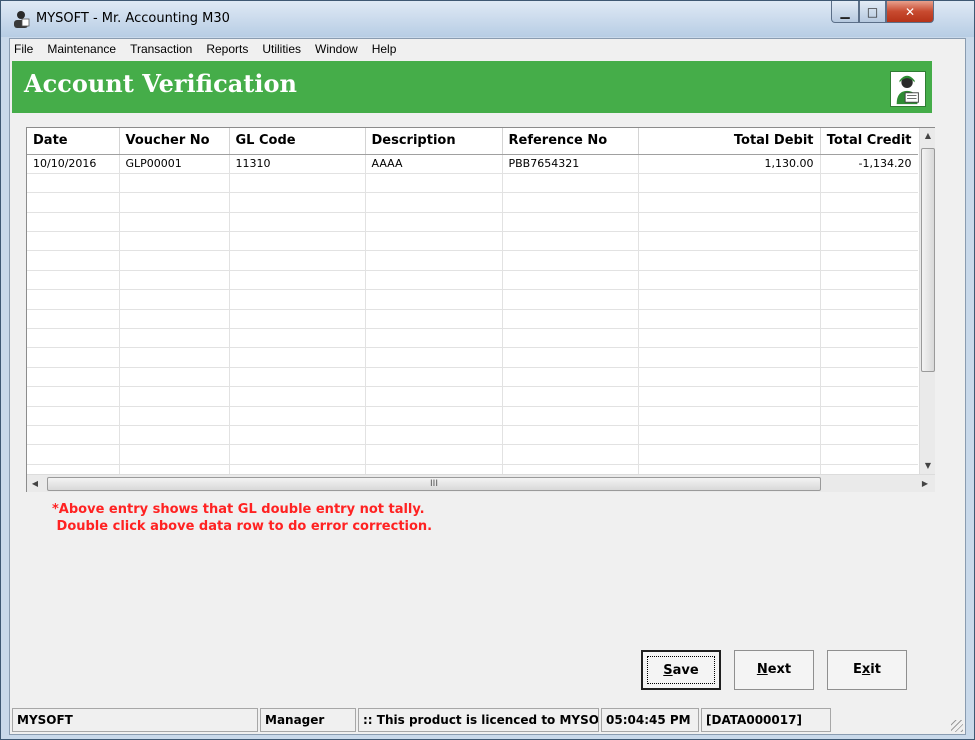 This screenshot has width=975, height=740. Describe the element at coordinates (73, 141) in the screenshot. I see `col-header-date: Date` at that location.